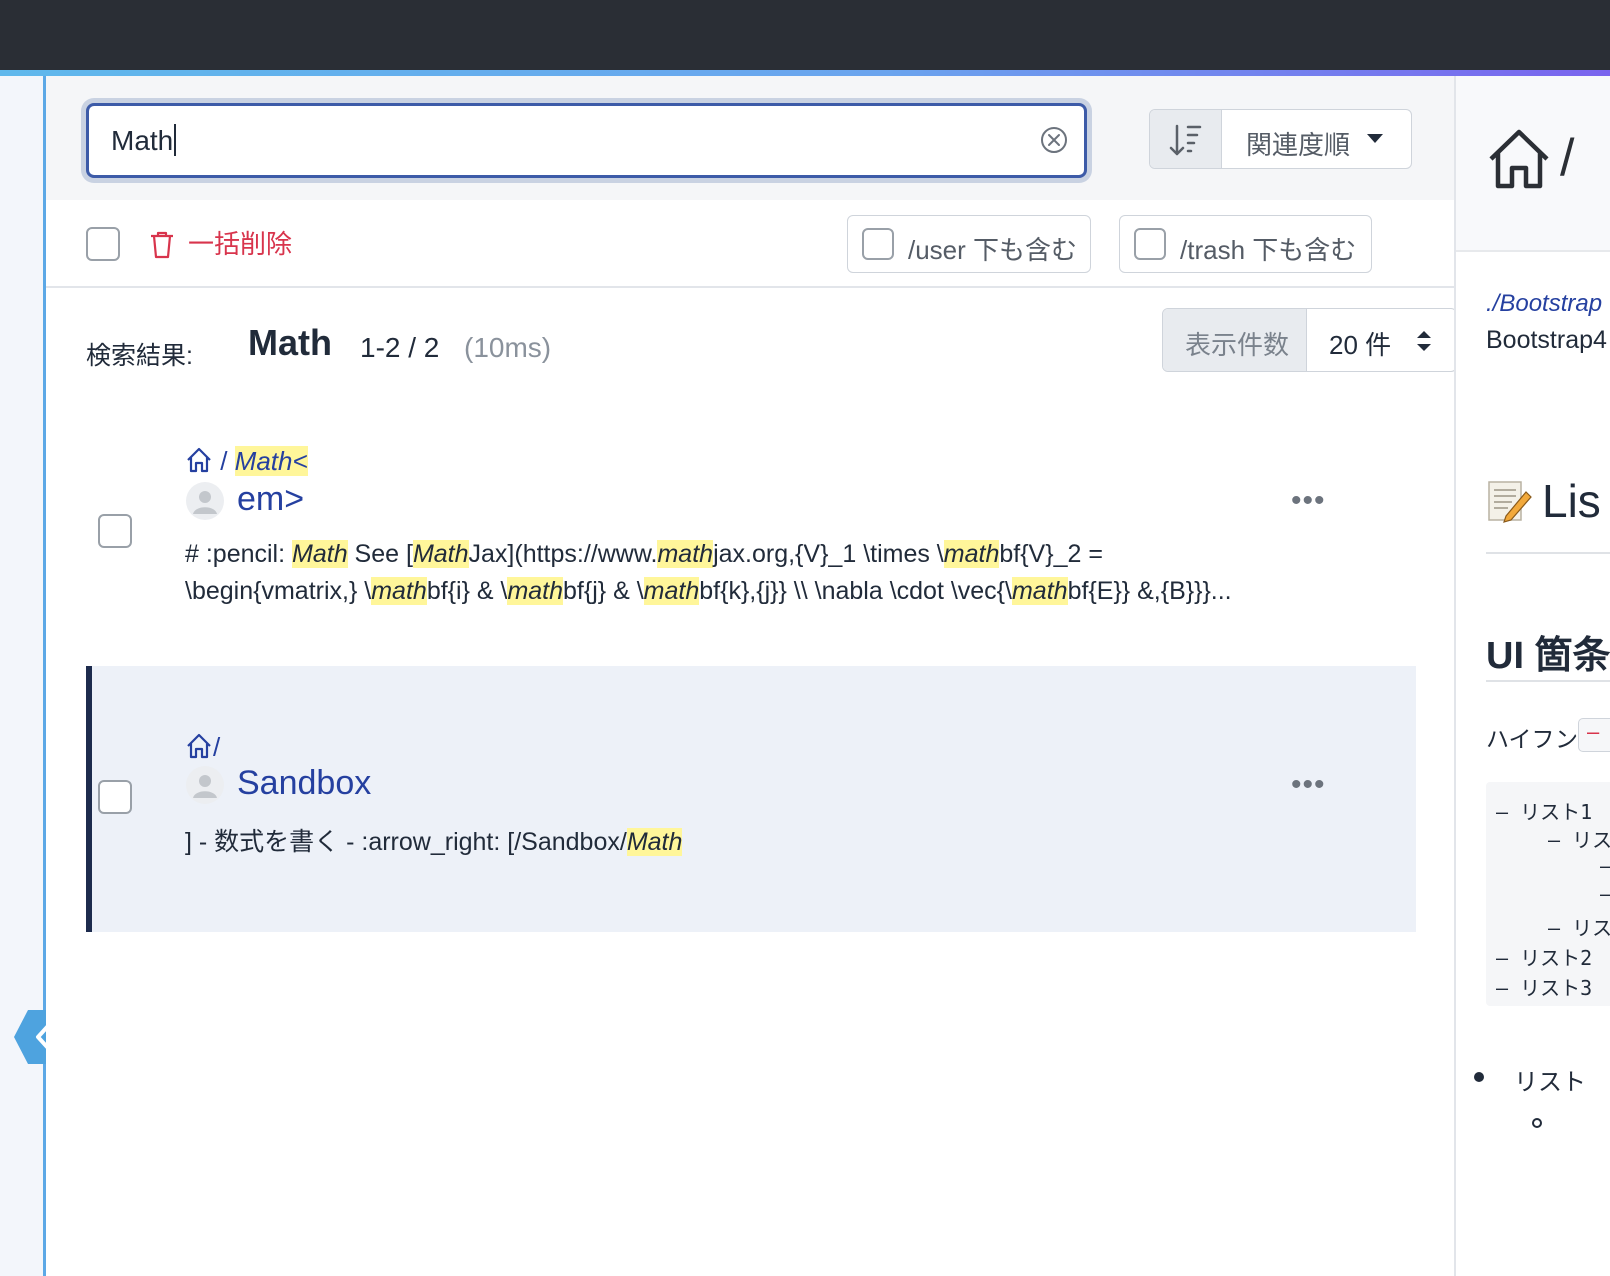 The image size is (1610, 1276). I want to click on preview-inline-code: –, so click(1594, 735).